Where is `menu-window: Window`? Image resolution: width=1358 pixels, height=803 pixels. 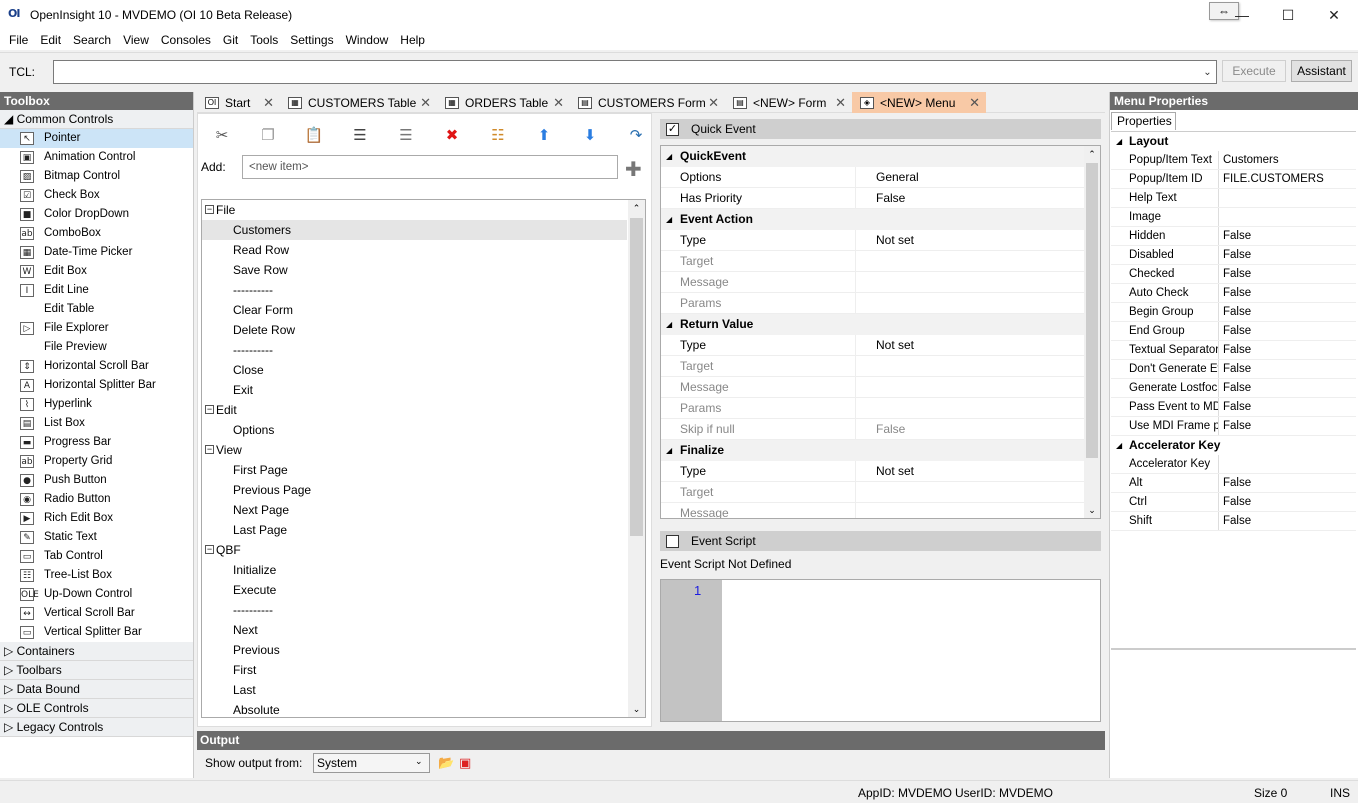
menu-window: Window is located at coordinates (367, 40).